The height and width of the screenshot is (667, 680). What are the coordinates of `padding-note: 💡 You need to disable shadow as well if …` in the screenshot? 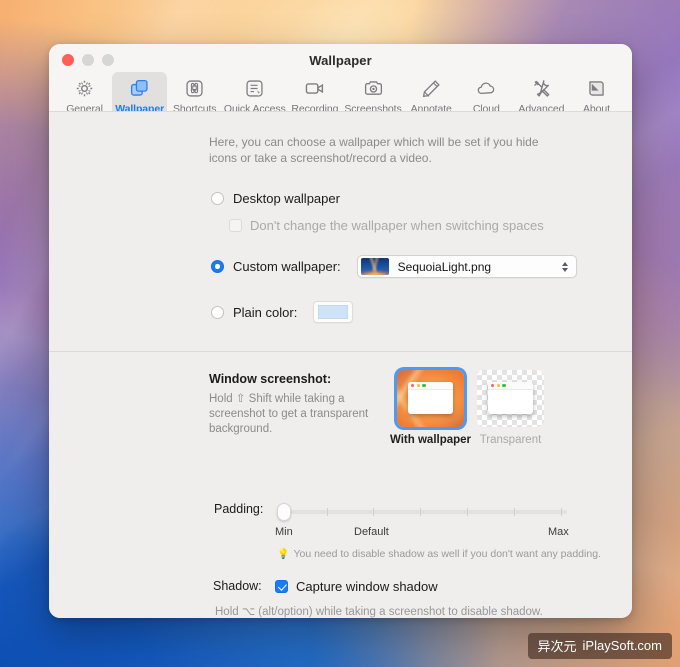 It's located at (439, 554).